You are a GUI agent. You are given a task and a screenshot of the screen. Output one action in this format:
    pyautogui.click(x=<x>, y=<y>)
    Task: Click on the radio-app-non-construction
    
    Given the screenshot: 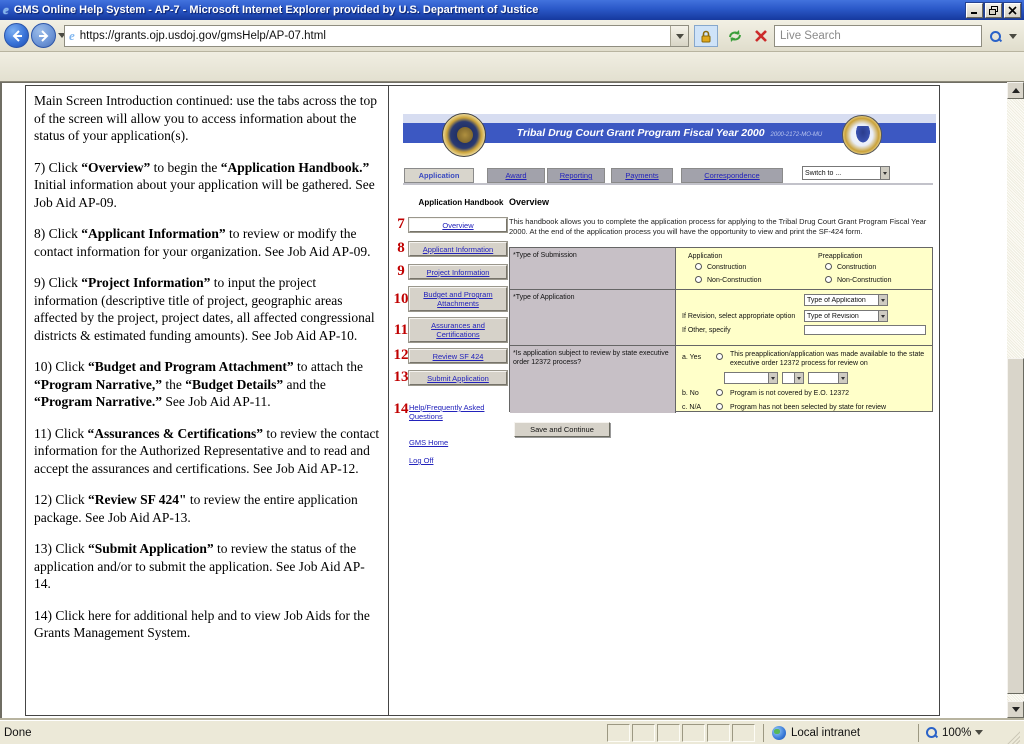 What is the action you would take?
    pyautogui.click(x=698, y=279)
    